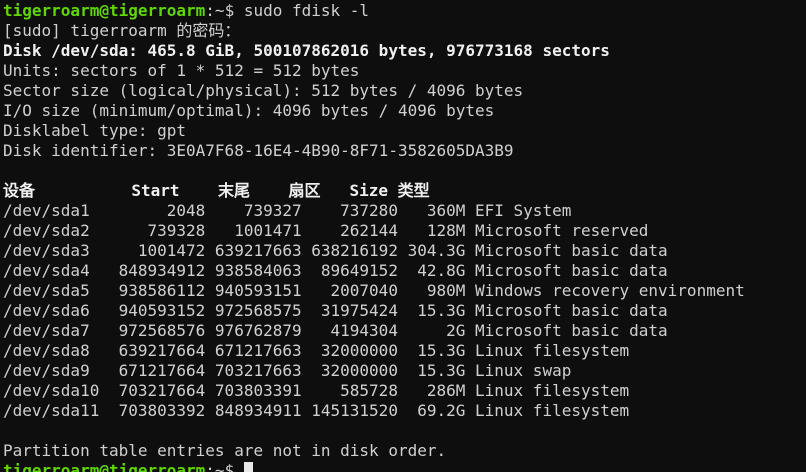 The width and height of the screenshot is (806, 472). Describe the element at coordinates (181, 70) in the screenshot. I see `units-line: Units: sectors of 1 * 512 = 512 bytes` at that location.